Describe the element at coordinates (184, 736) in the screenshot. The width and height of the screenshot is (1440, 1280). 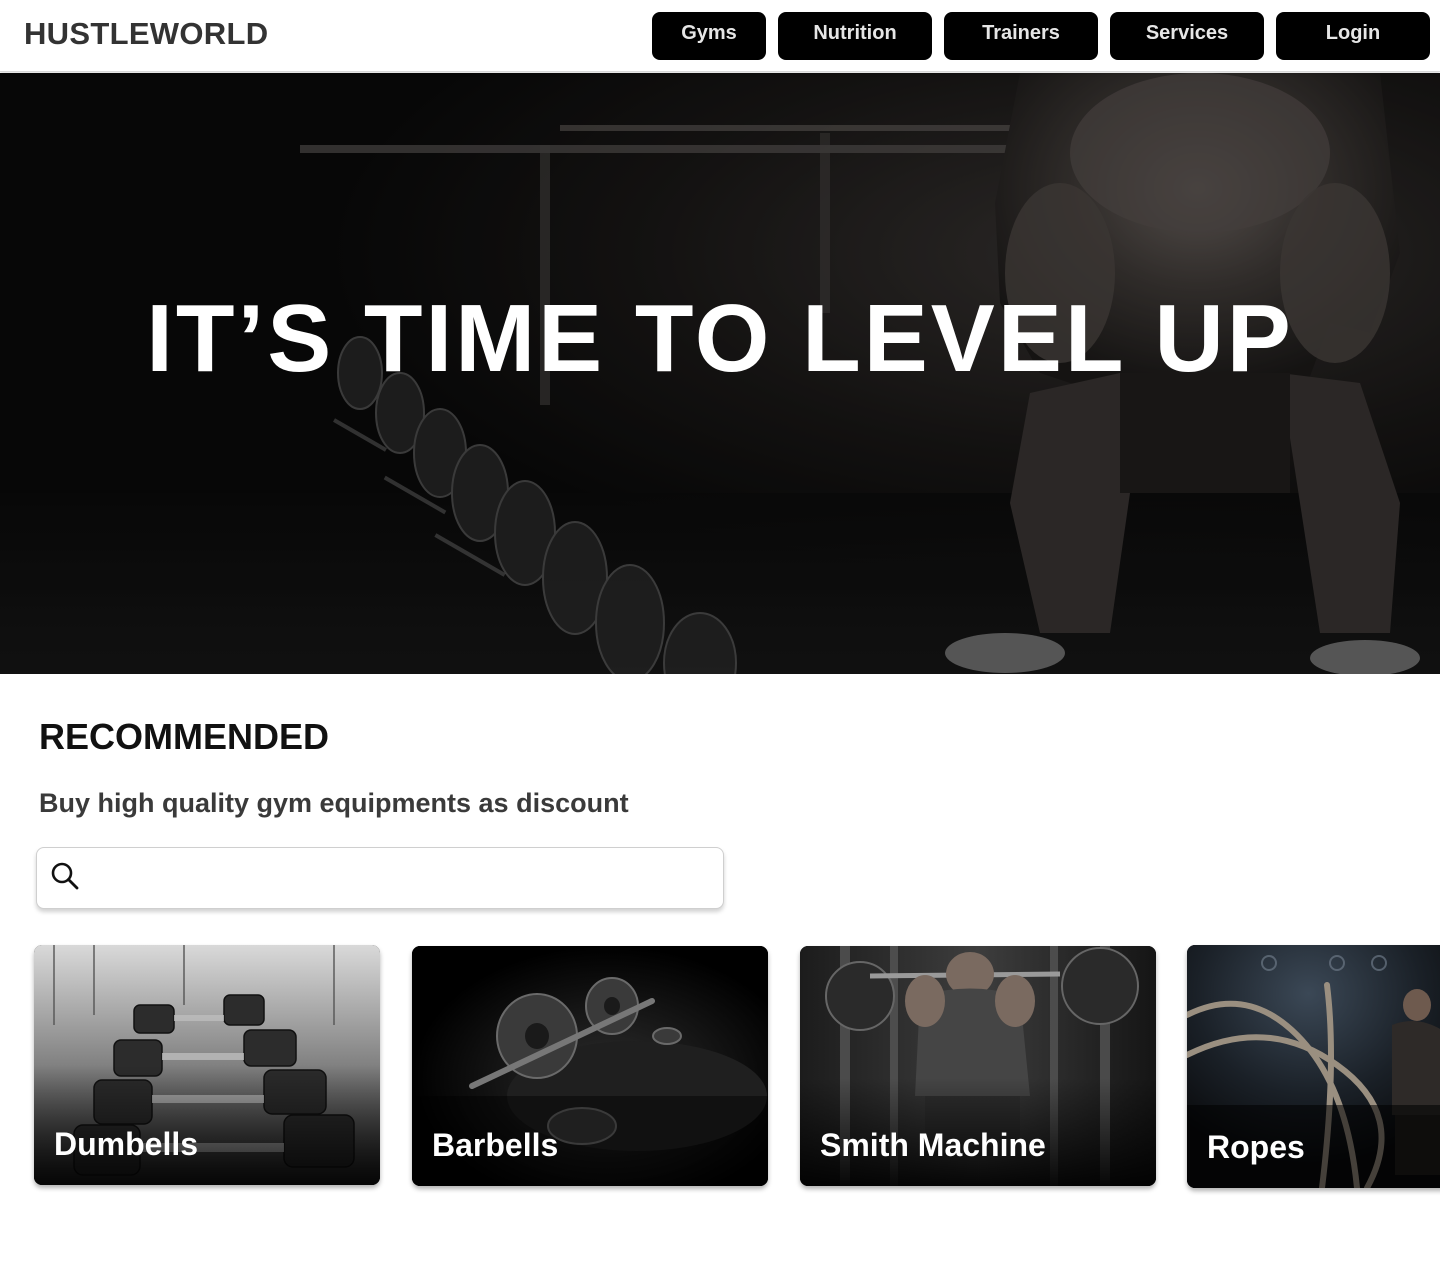
I see `section-title: RECOMMENDED` at that location.